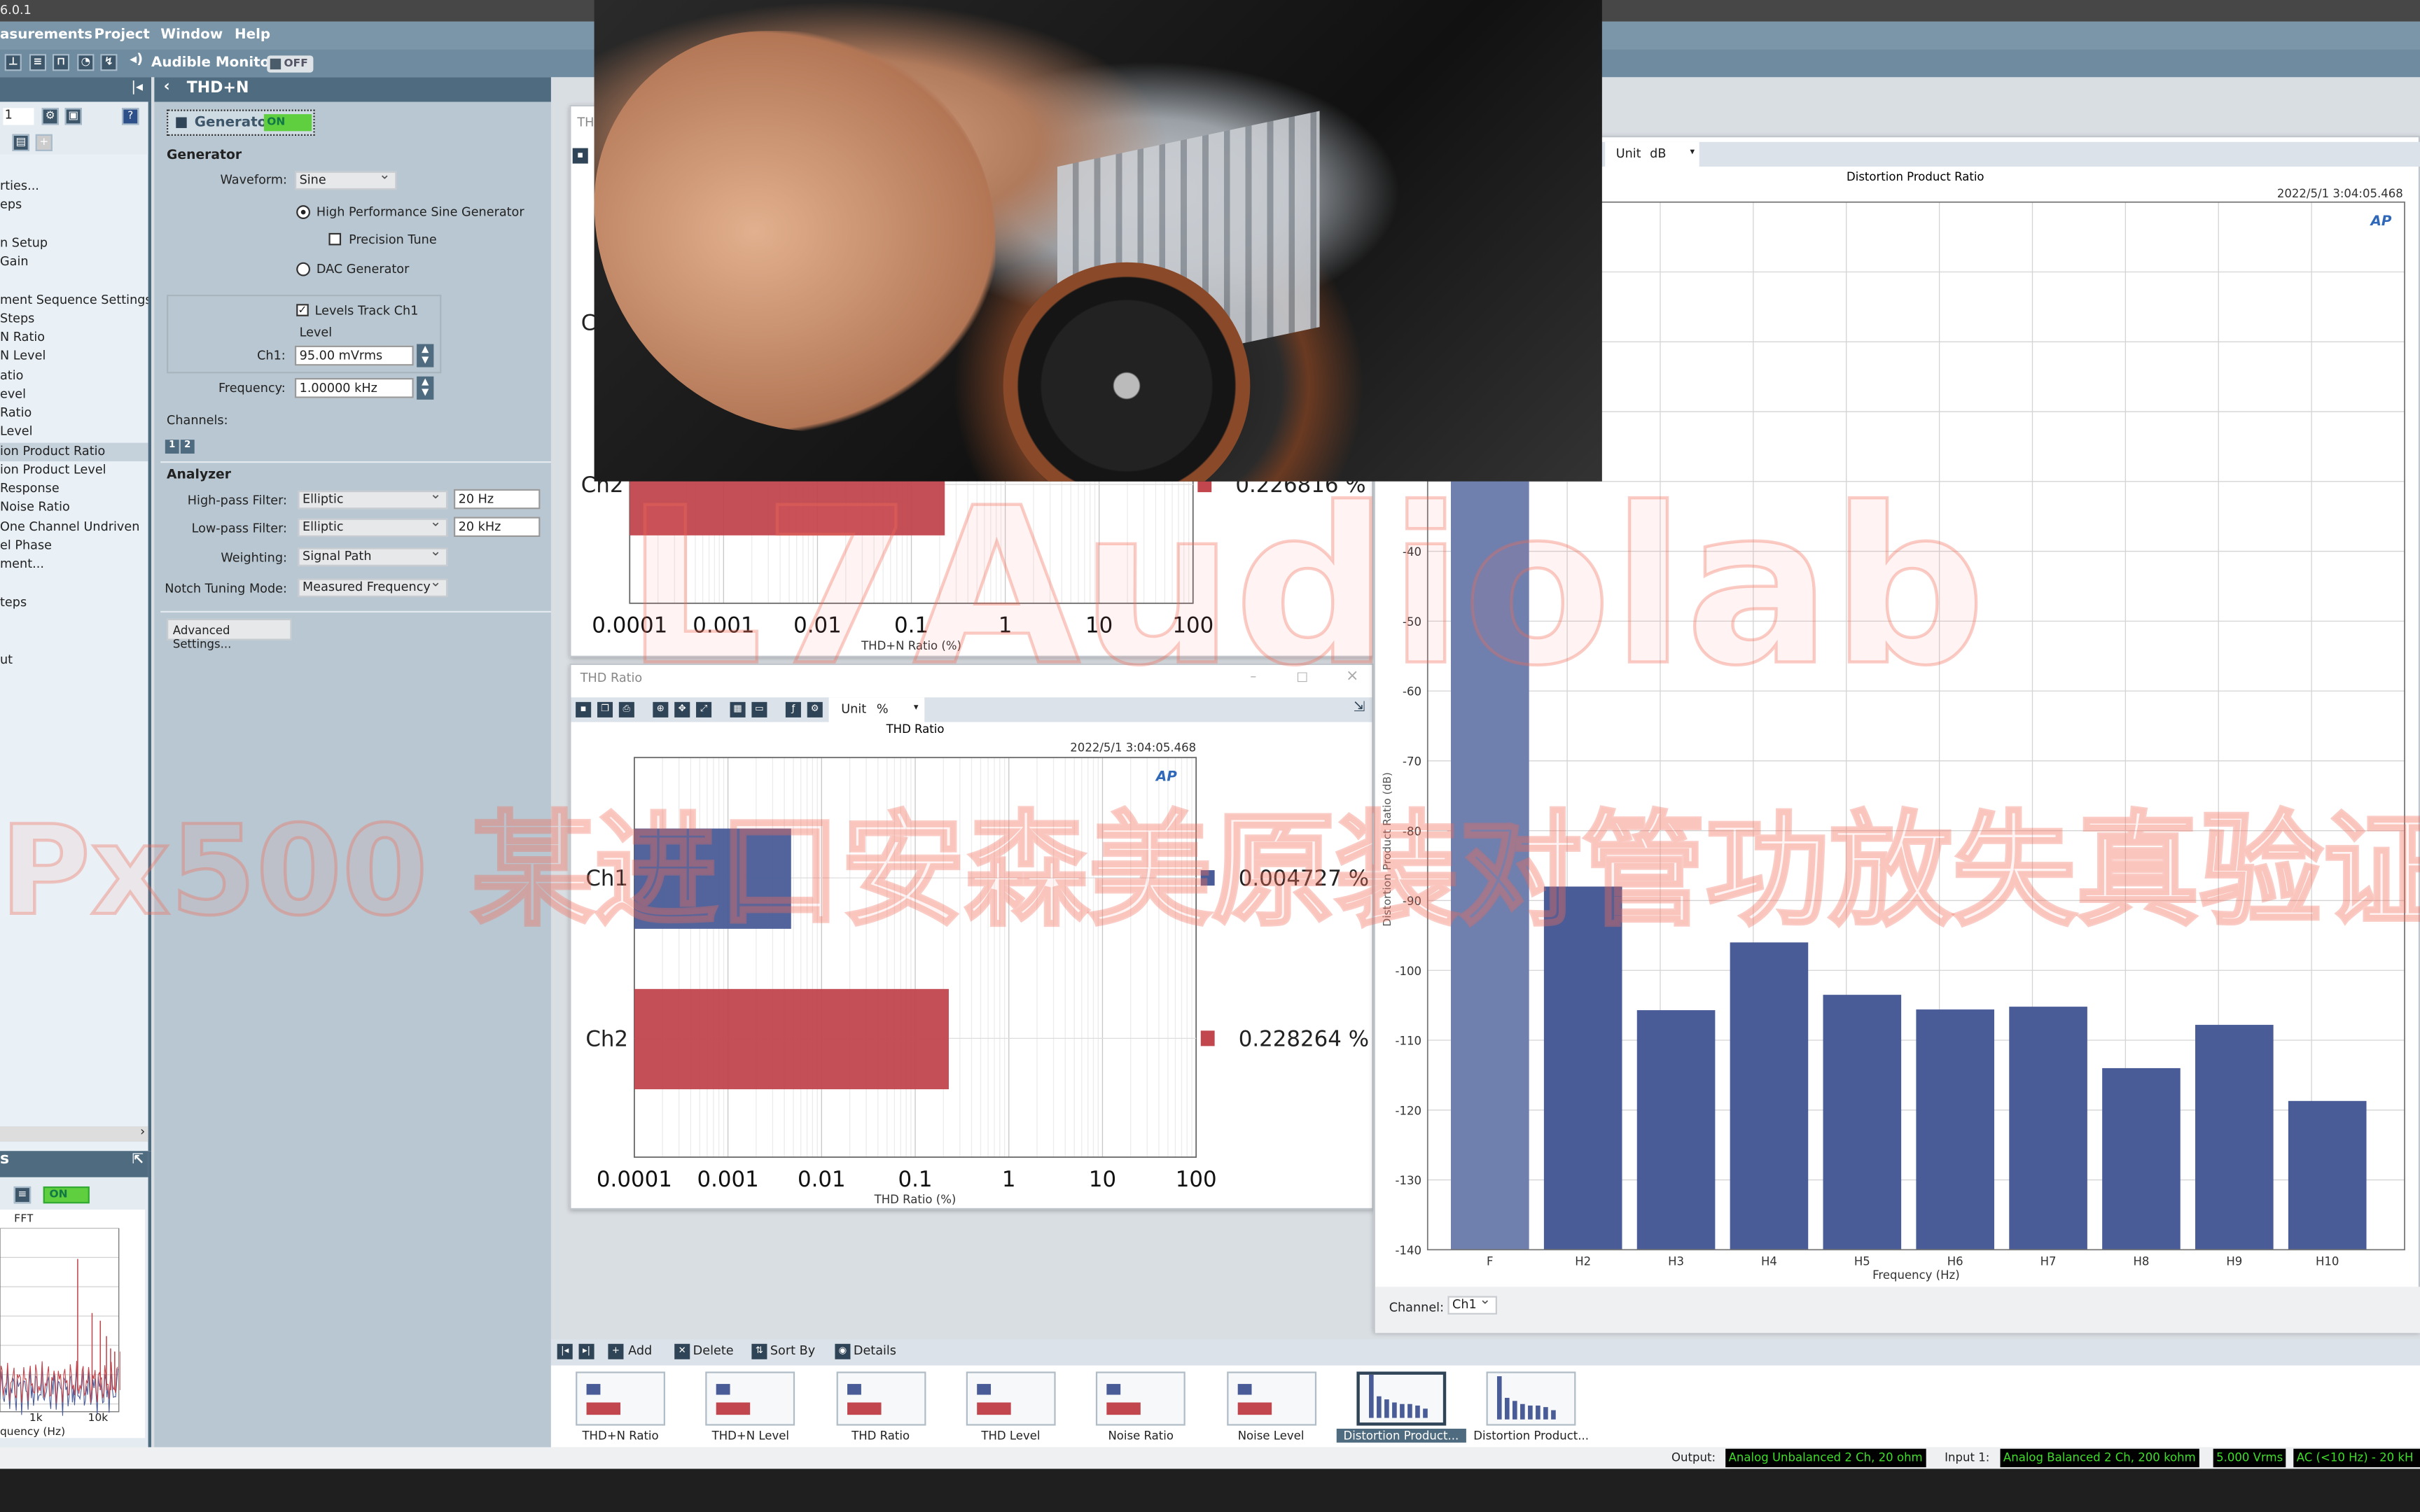 The height and width of the screenshot is (1512, 2420). I want to click on waveform-icon: ⊓, so click(61, 62).